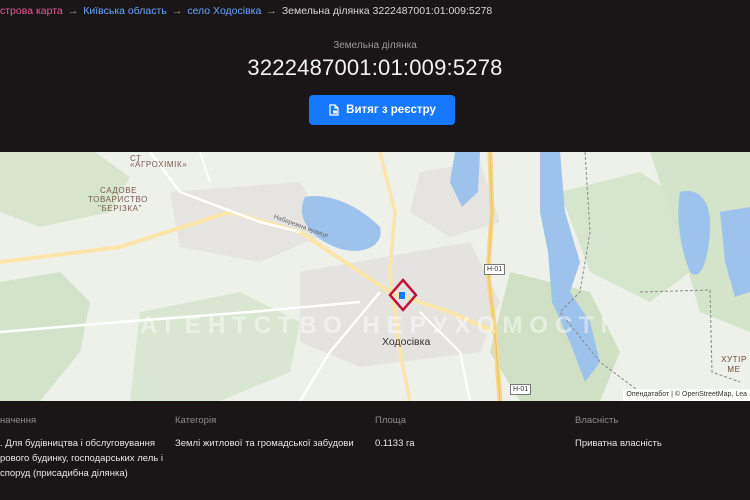 The width and height of the screenshot is (750, 500). Describe the element at coordinates (159, 164) in the screenshot. I see `map-label-agro-2: «АГРОХІМІК»` at that location.